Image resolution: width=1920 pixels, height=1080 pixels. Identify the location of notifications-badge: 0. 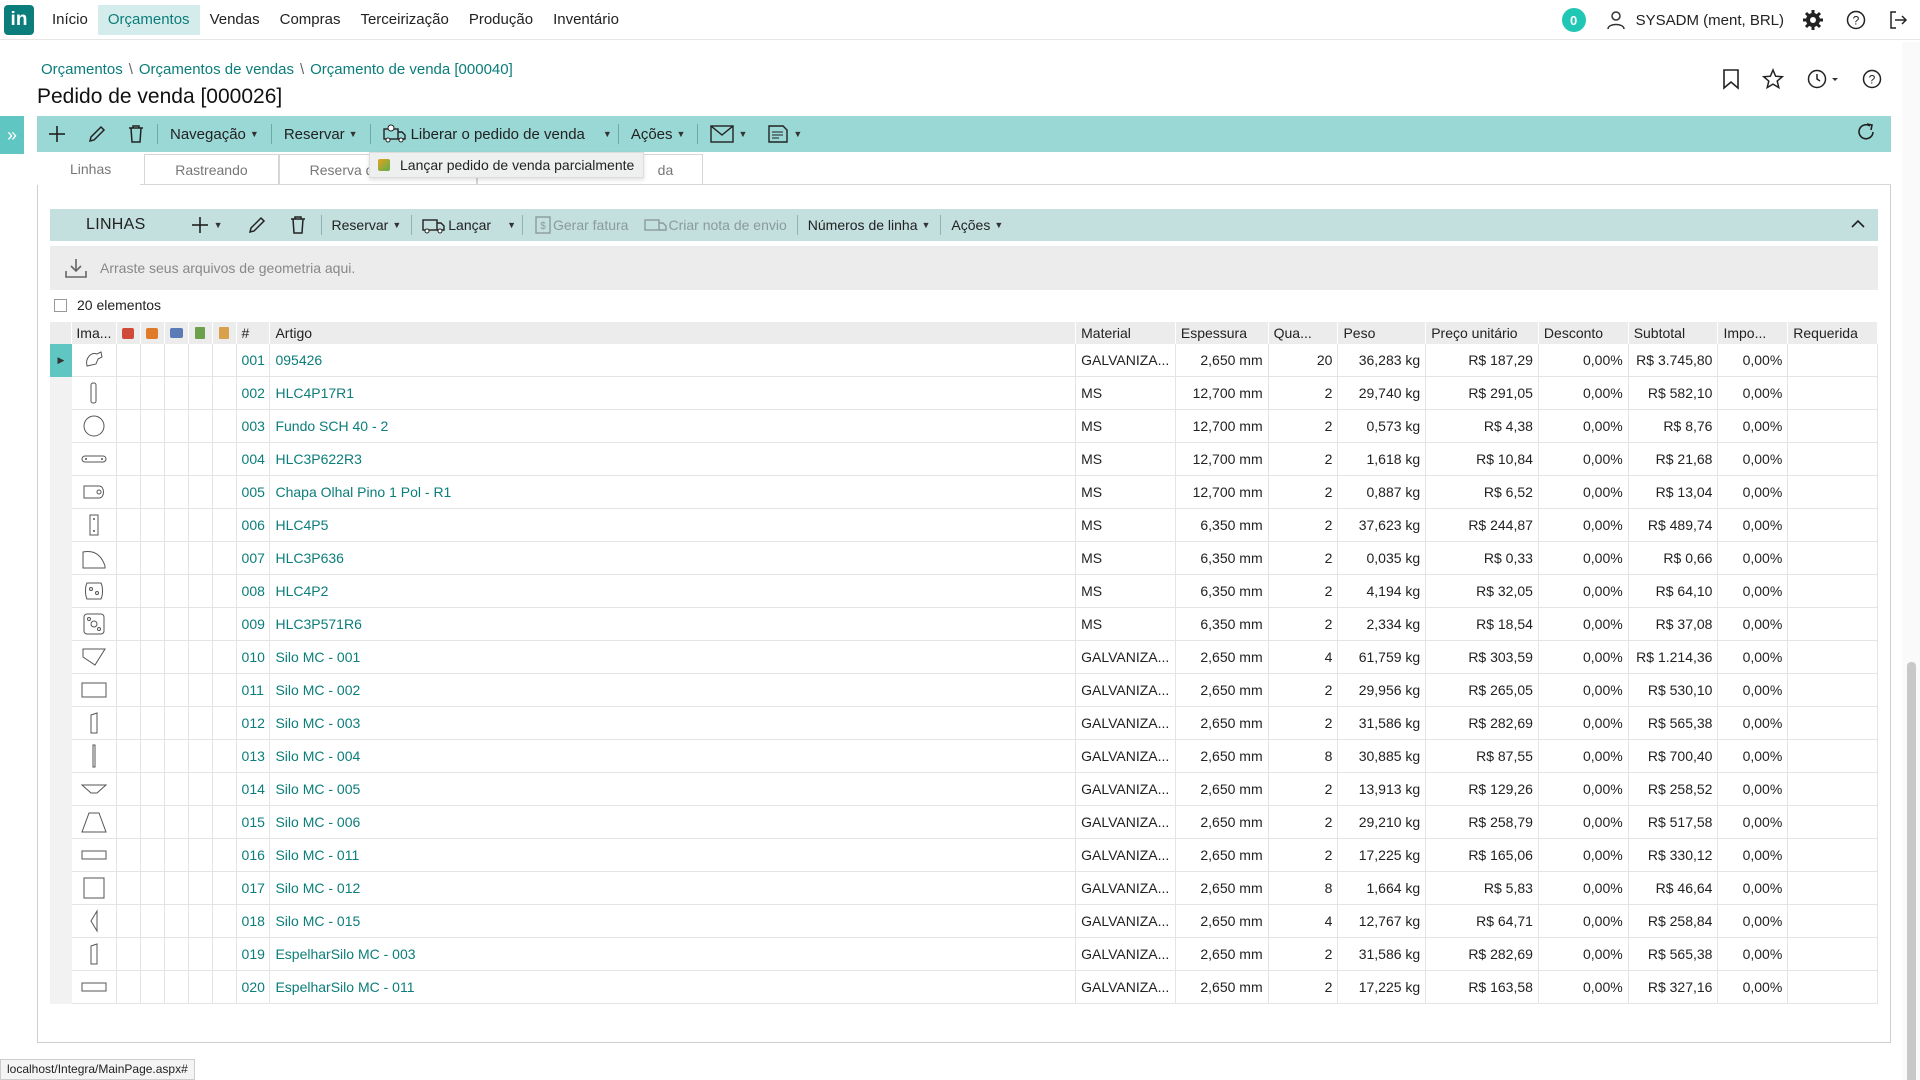
(1573, 20).